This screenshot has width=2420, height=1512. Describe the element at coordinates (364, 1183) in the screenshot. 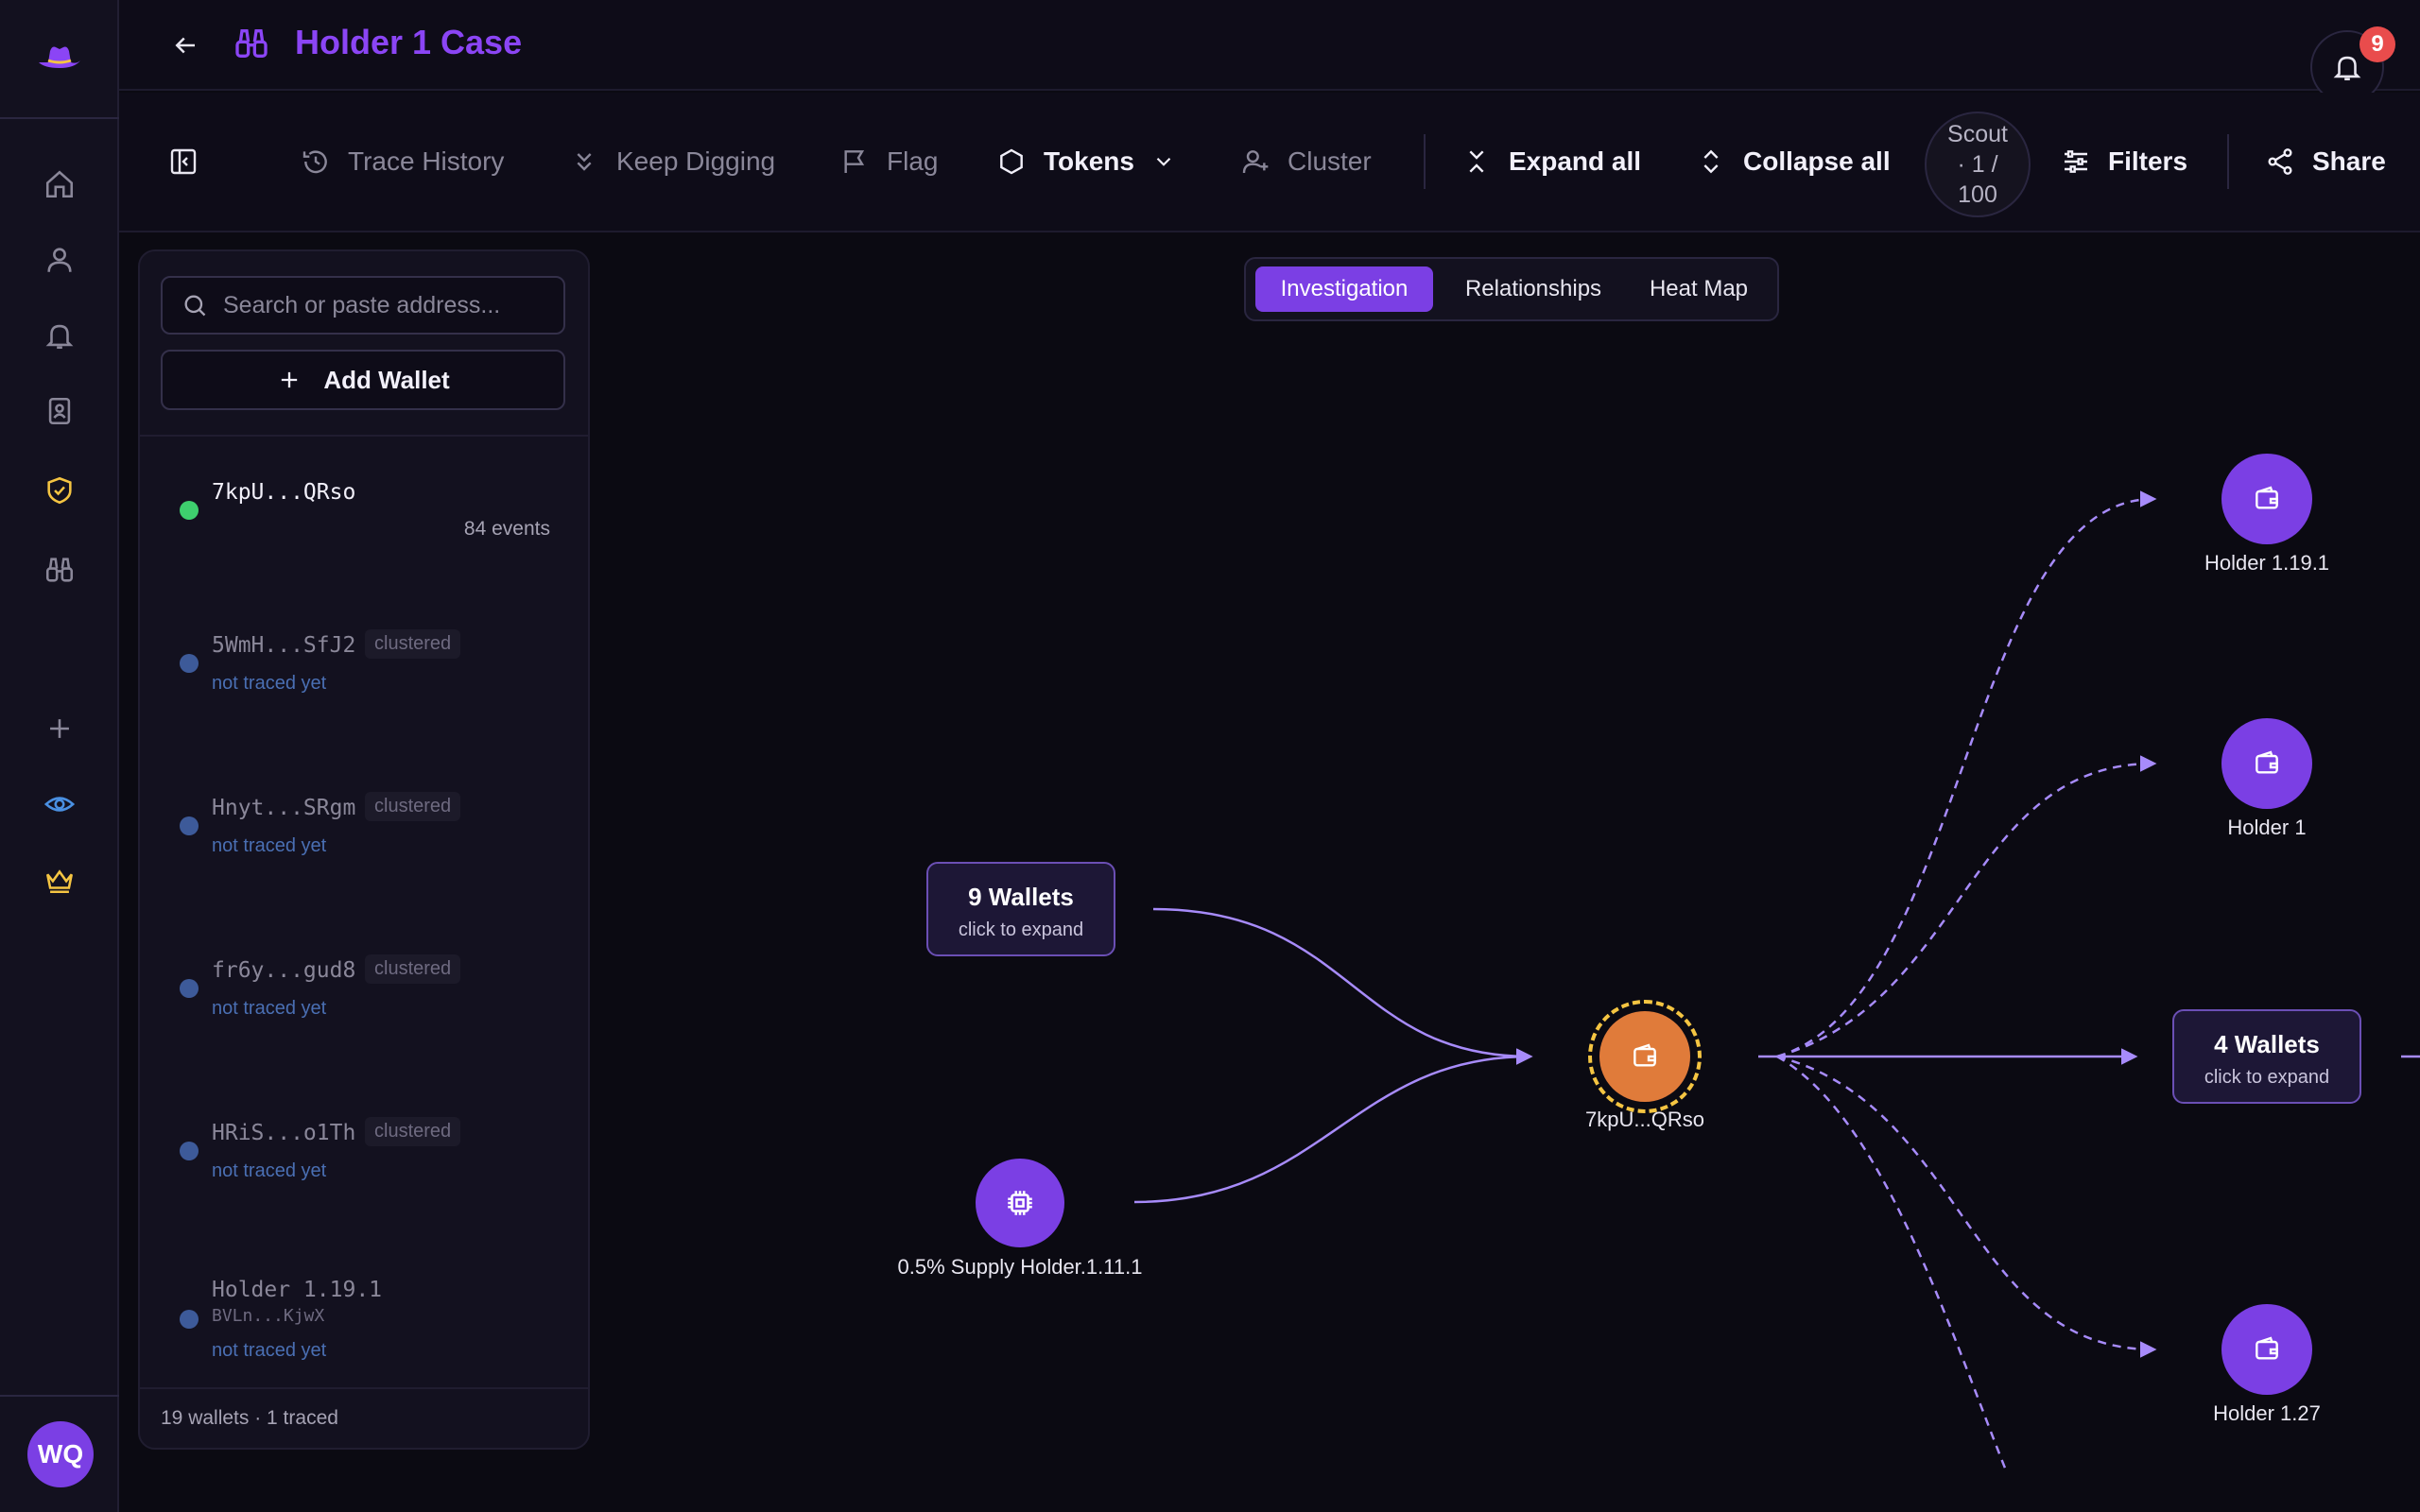

I see `wallet-list-item: HRiS...o1Th clustered not traced yet` at that location.